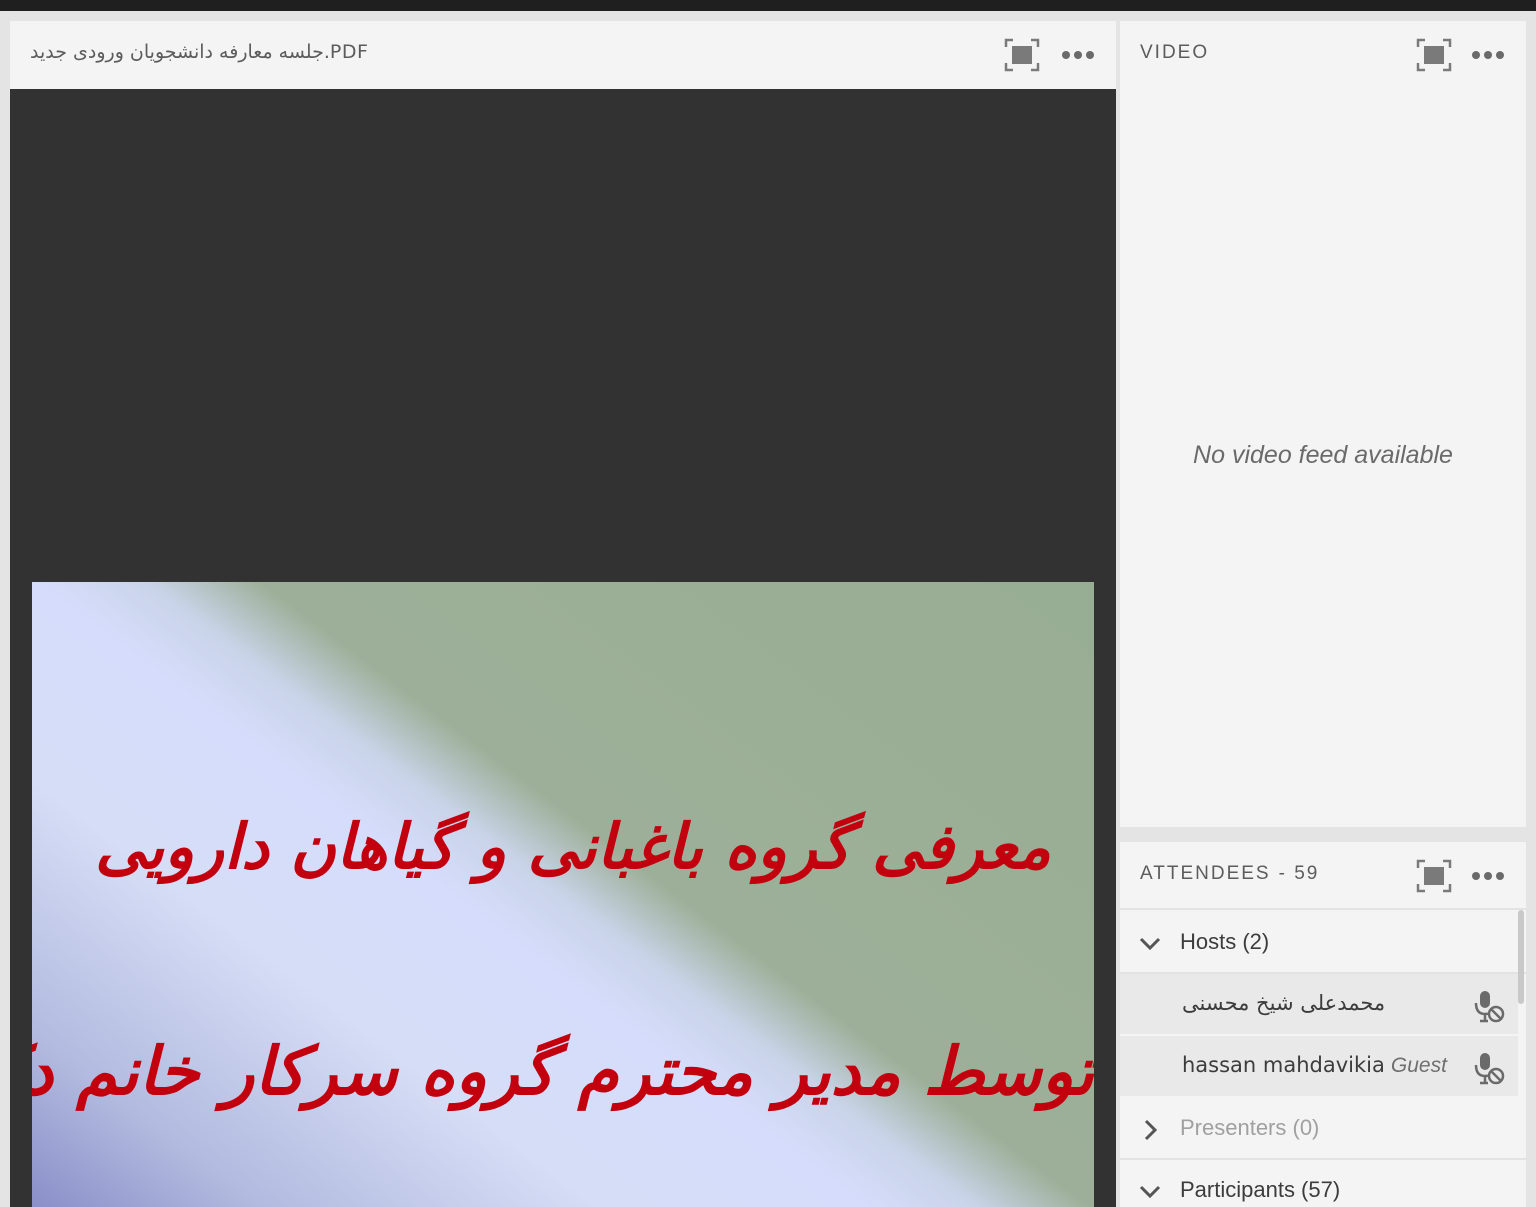  I want to click on document-title: جلسه معارفه دانشجویان ورودی جدید.PDF, so click(199, 52).